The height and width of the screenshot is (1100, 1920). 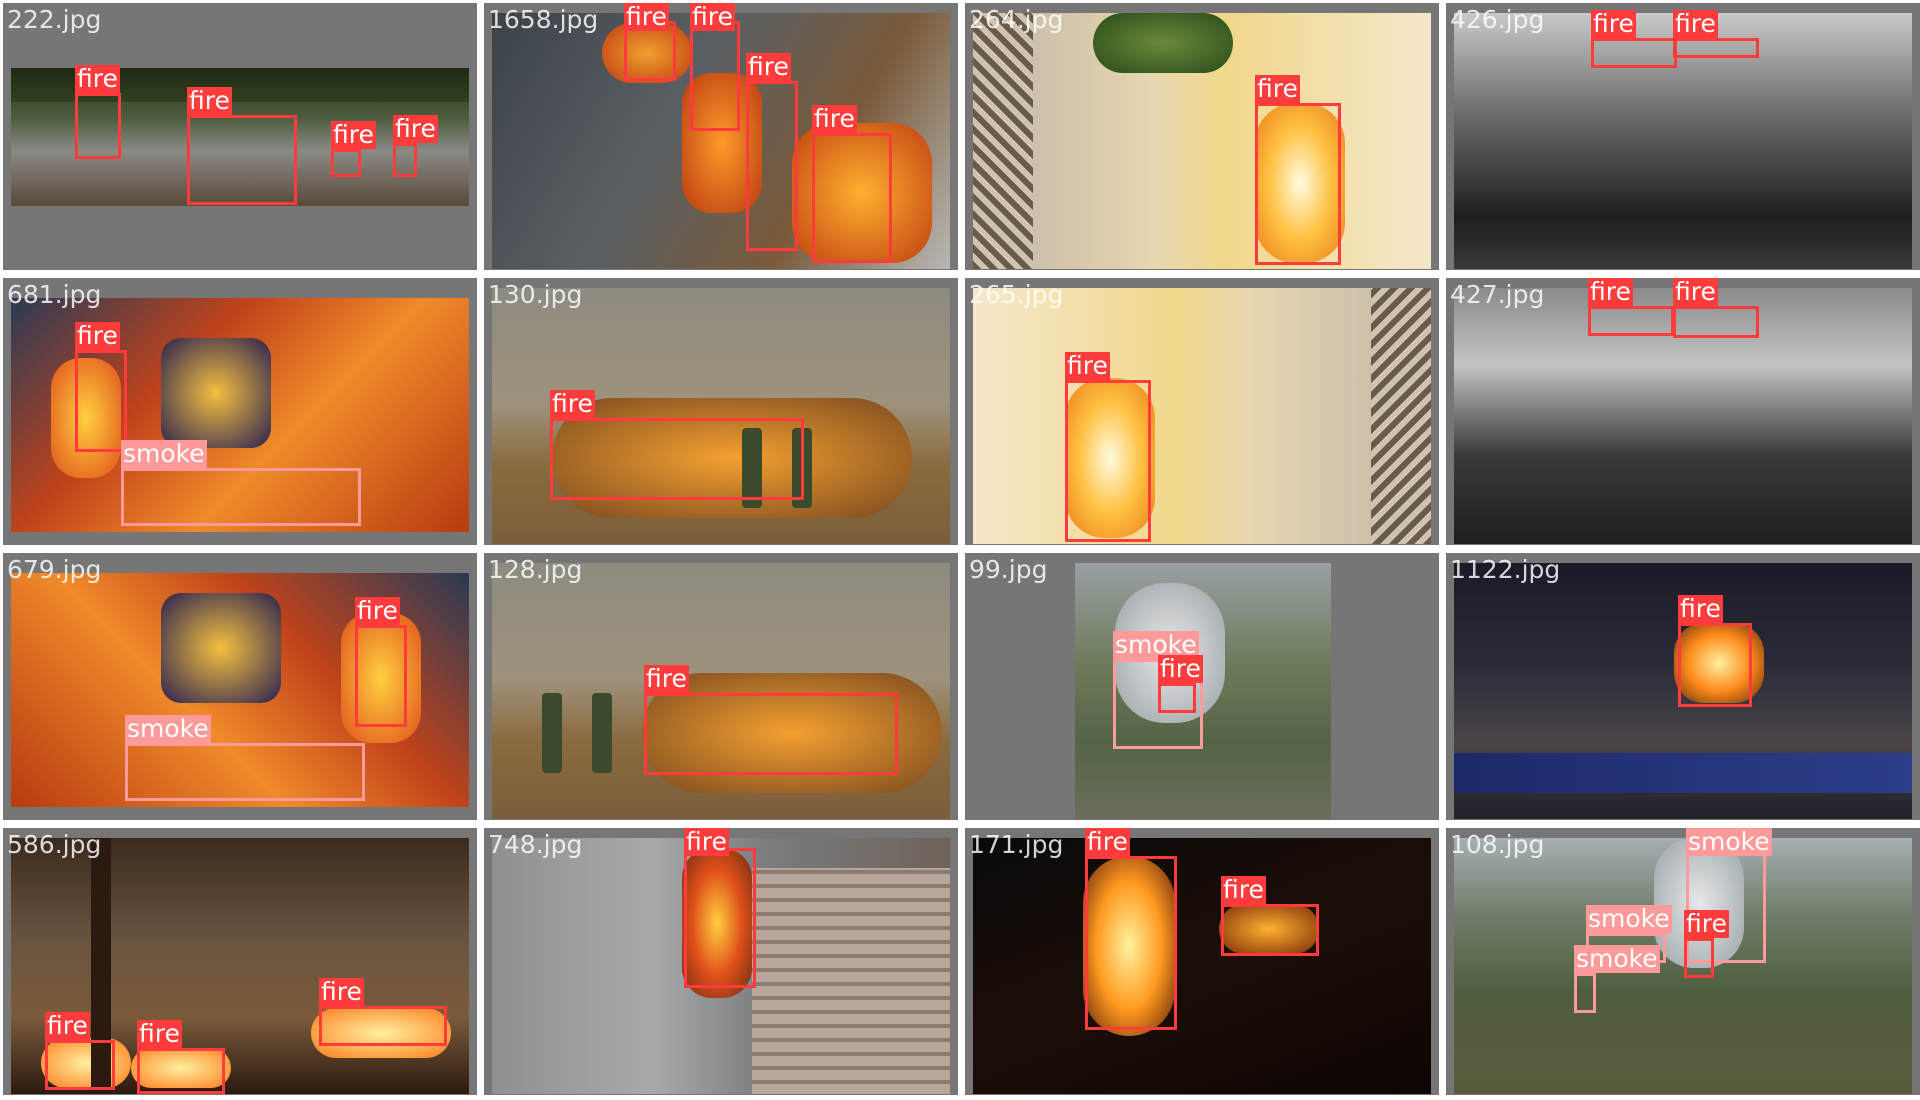 What do you see at coordinates (535, 844) in the screenshot?
I see `image-filename: 748.jpg` at bounding box center [535, 844].